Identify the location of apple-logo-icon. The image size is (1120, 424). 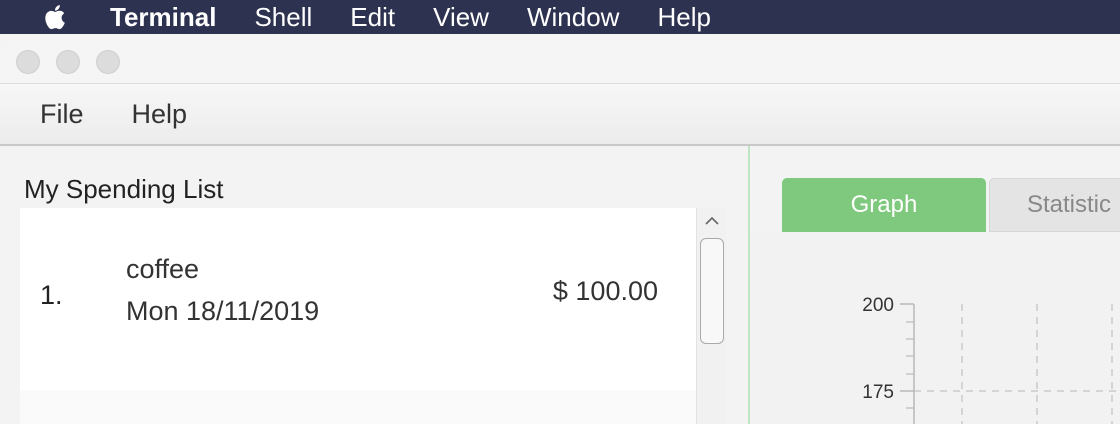
(54, 17).